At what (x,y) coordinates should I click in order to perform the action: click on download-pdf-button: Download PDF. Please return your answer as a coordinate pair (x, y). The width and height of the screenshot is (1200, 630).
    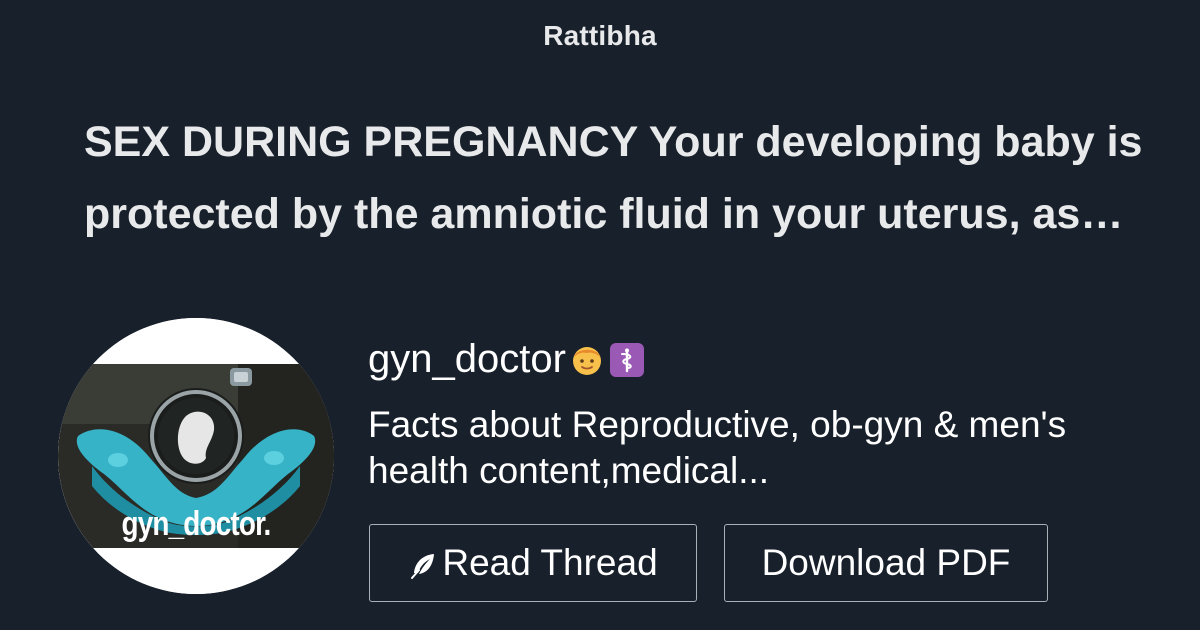
    Looking at the image, I should click on (886, 563).